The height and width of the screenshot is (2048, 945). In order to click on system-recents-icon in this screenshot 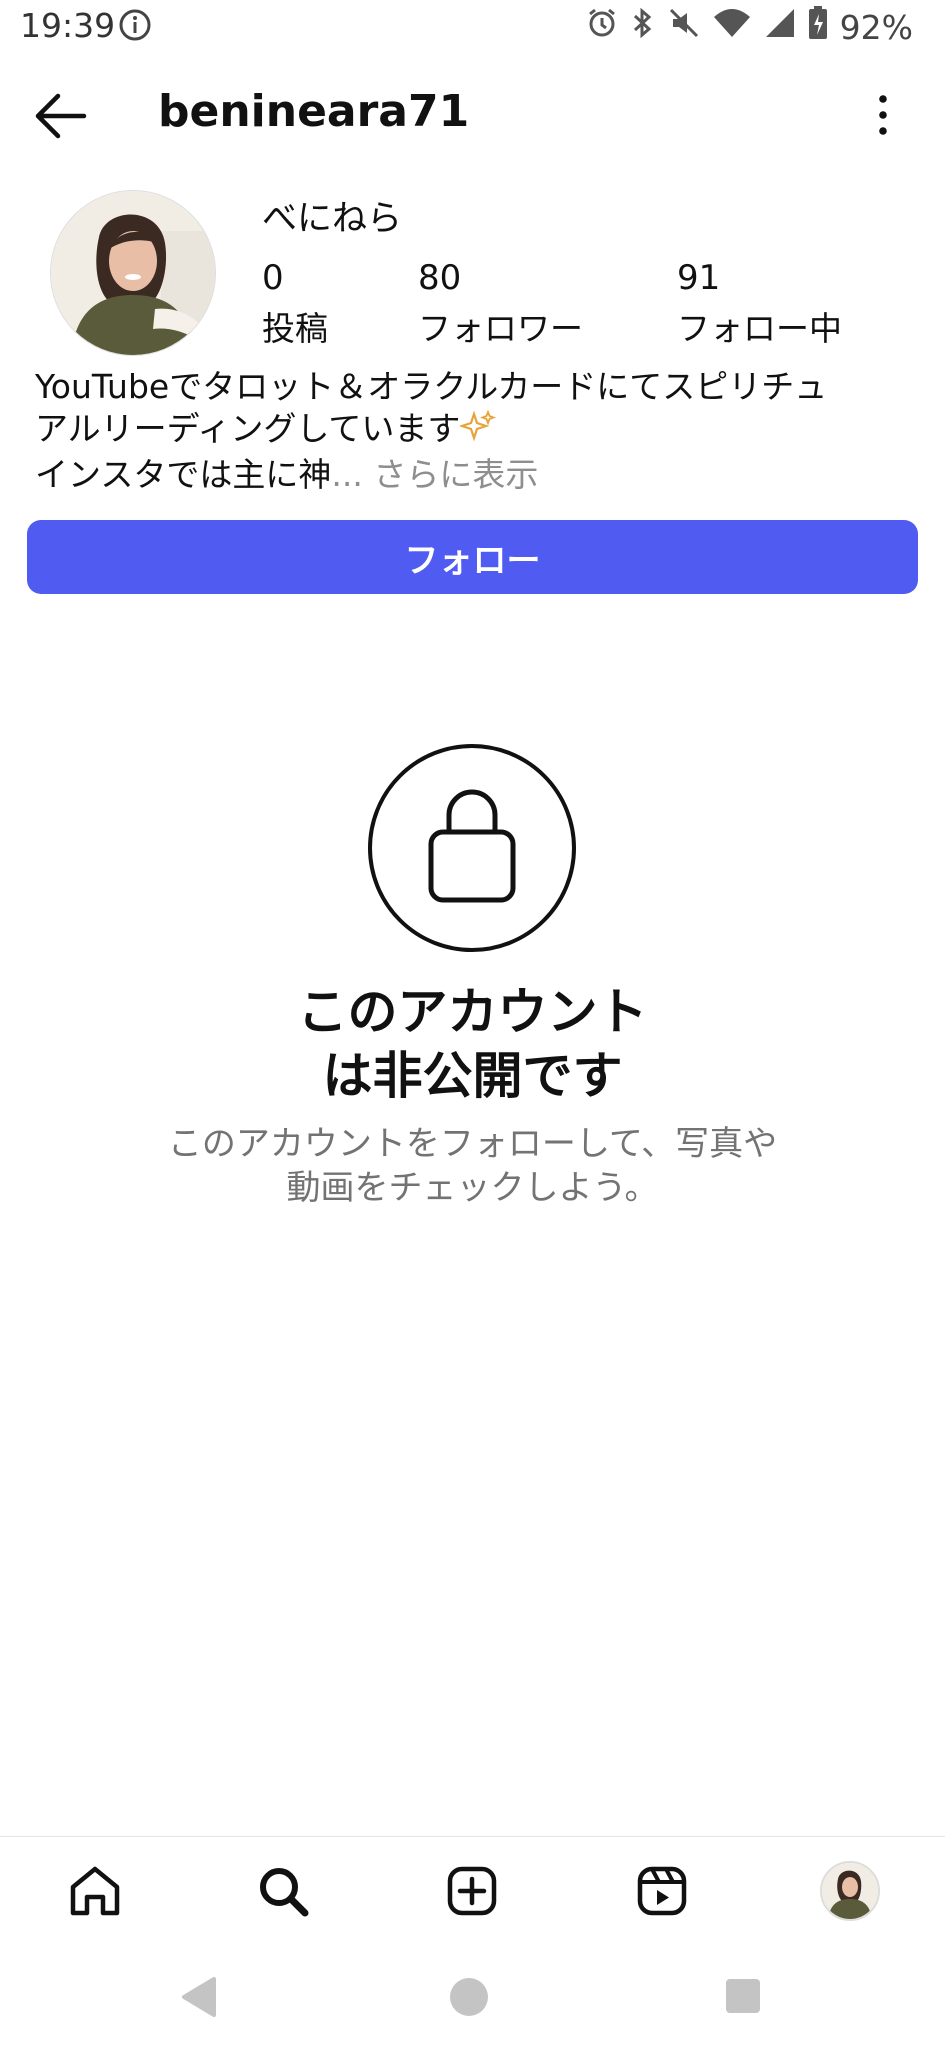, I will do `click(743, 1996)`.